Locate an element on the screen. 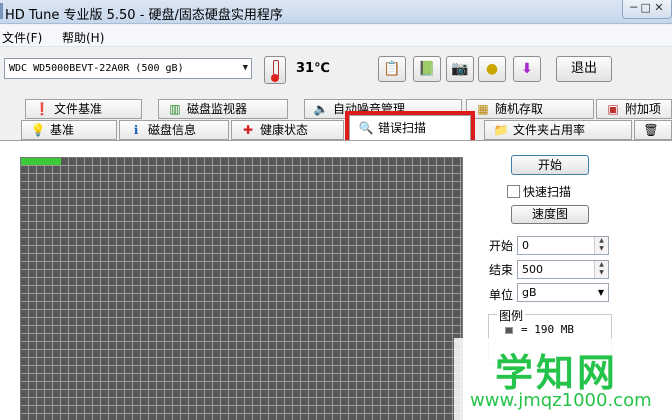  end-input: 500 ▲ ▼ is located at coordinates (563, 269).